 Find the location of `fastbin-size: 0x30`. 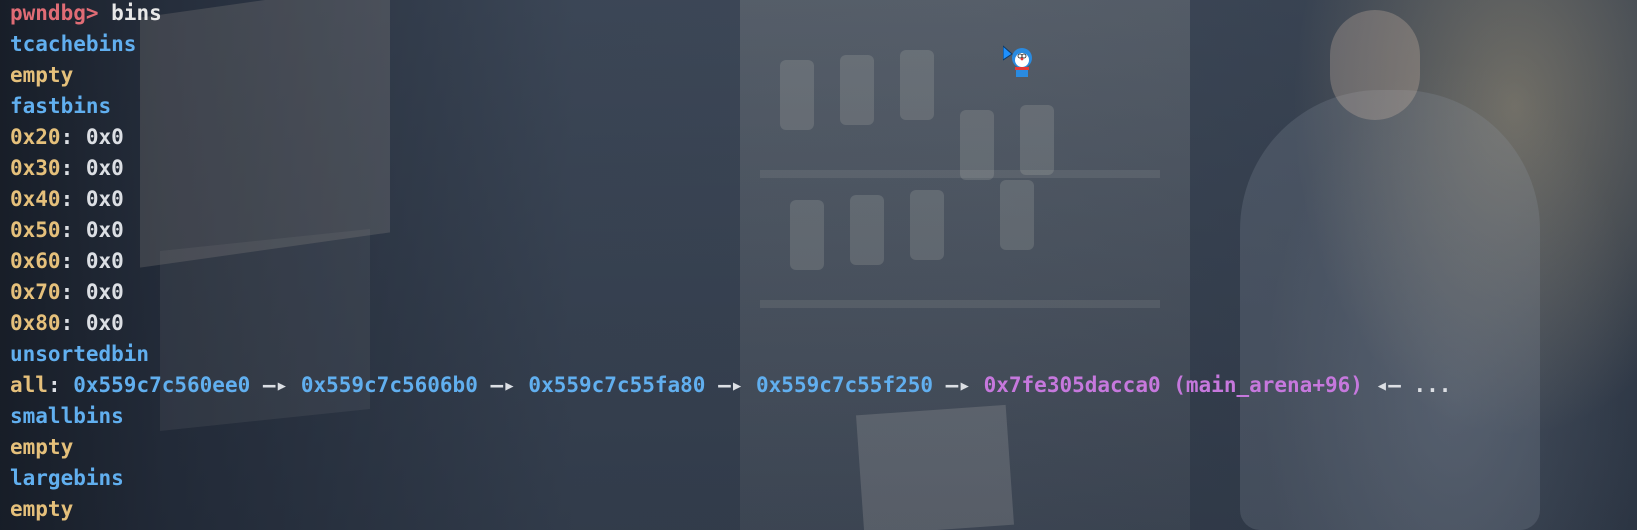

fastbin-size: 0x30 is located at coordinates (35, 168).